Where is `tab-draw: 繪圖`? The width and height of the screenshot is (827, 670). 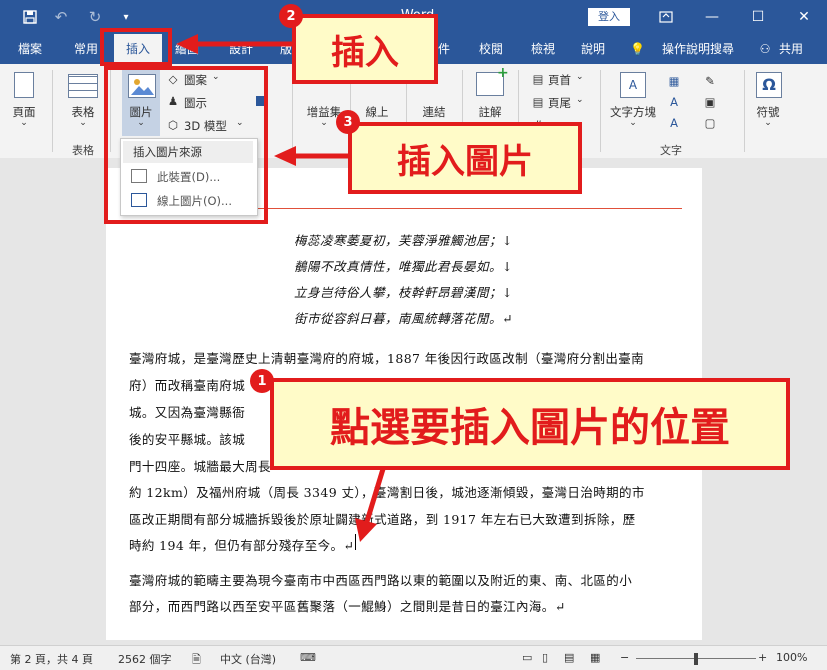
tab-draw: 繪圖 is located at coordinates (187, 49).